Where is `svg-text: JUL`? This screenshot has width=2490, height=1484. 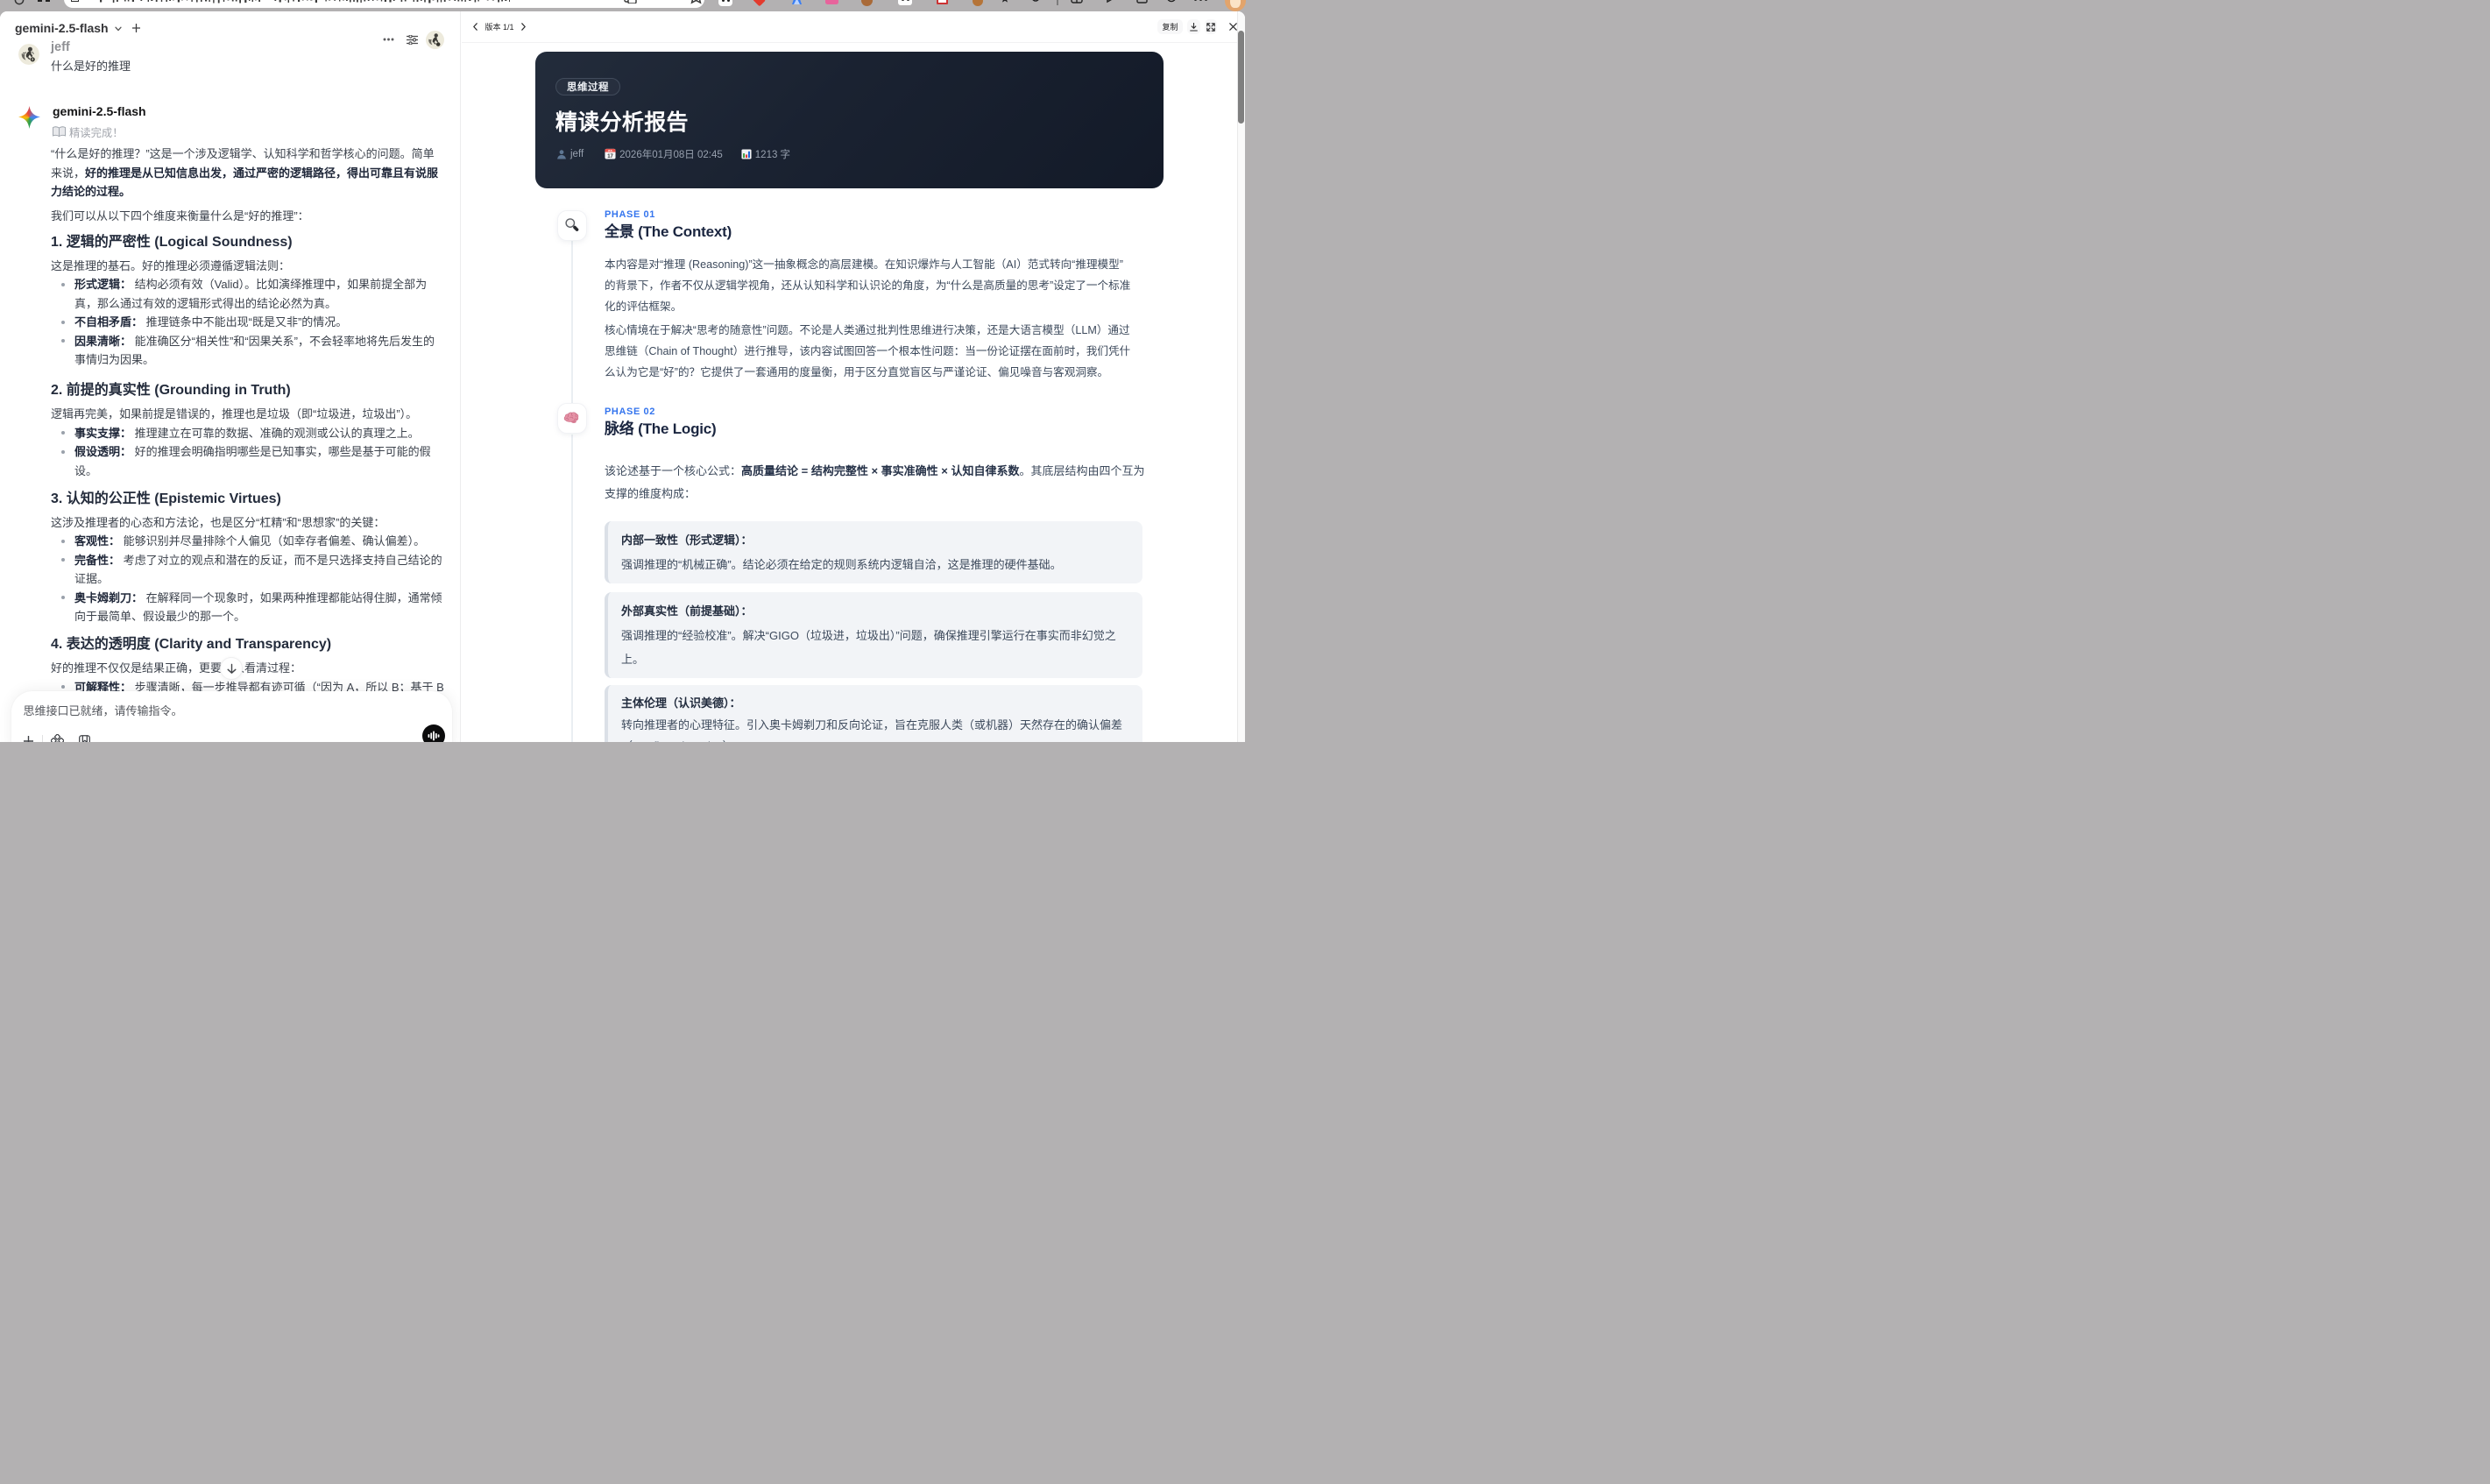
svg-text: JUL is located at coordinates (610, 150).